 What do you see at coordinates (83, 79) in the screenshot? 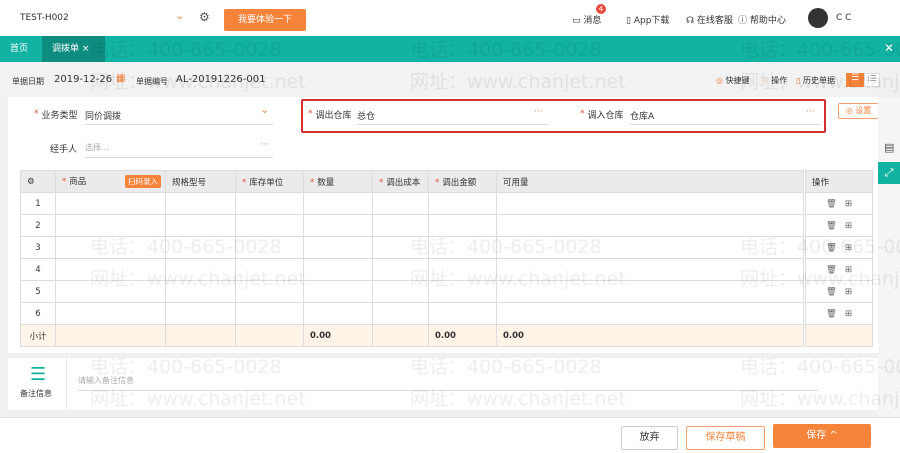
I see `date-field: 2019-12-26` at bounding box center [83, 79].